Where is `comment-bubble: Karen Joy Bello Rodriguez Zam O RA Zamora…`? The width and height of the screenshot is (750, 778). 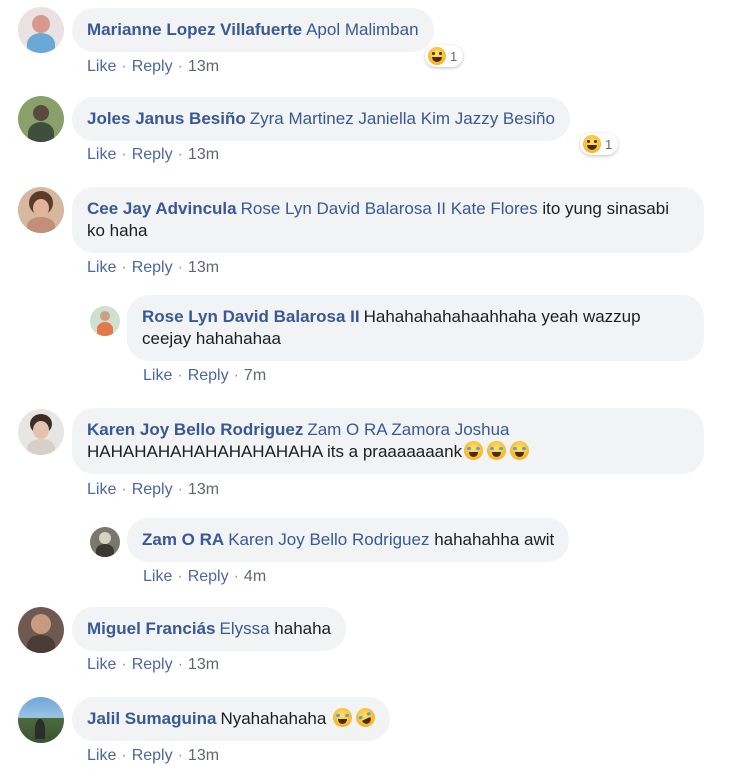
comment-bubble: Karen Joy Bello Rodriguez Zam O RA Zamora… is located at coordinates (388, 441).